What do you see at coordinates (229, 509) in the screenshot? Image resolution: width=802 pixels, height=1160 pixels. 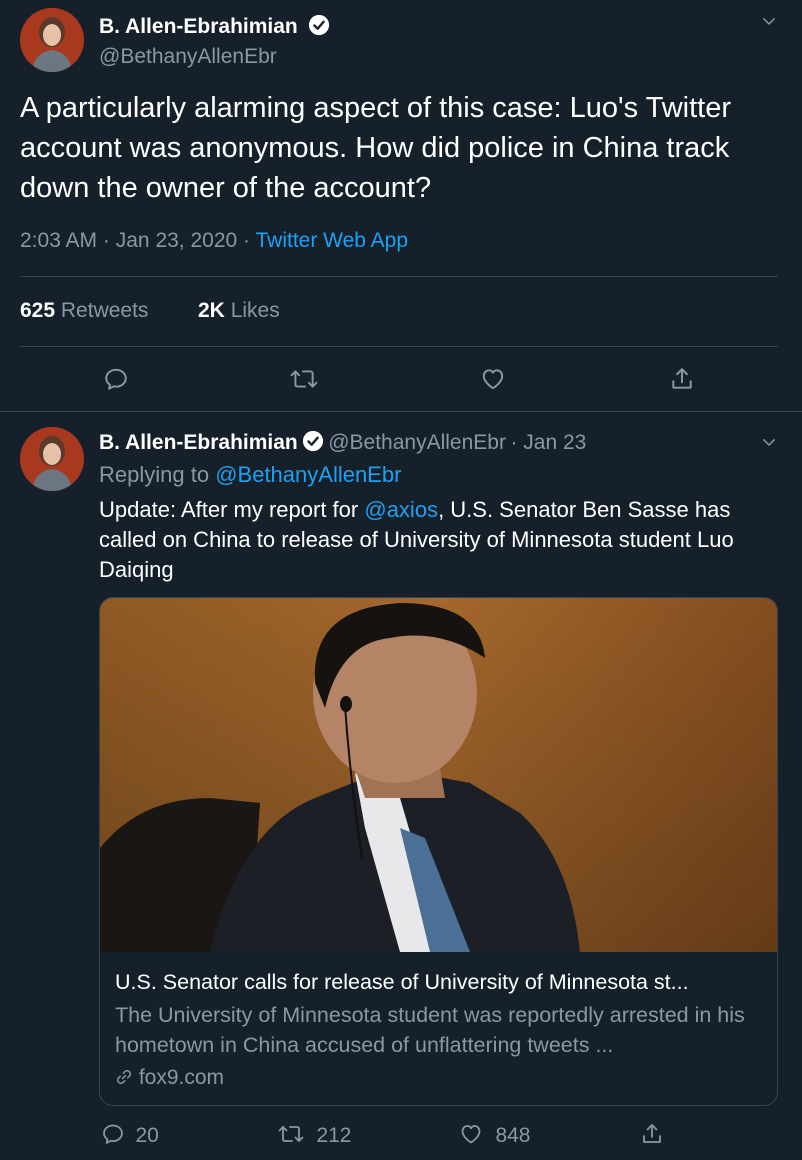 I see `tweet-text-part1: Update: After my report for` at bounding box center [229, 509].